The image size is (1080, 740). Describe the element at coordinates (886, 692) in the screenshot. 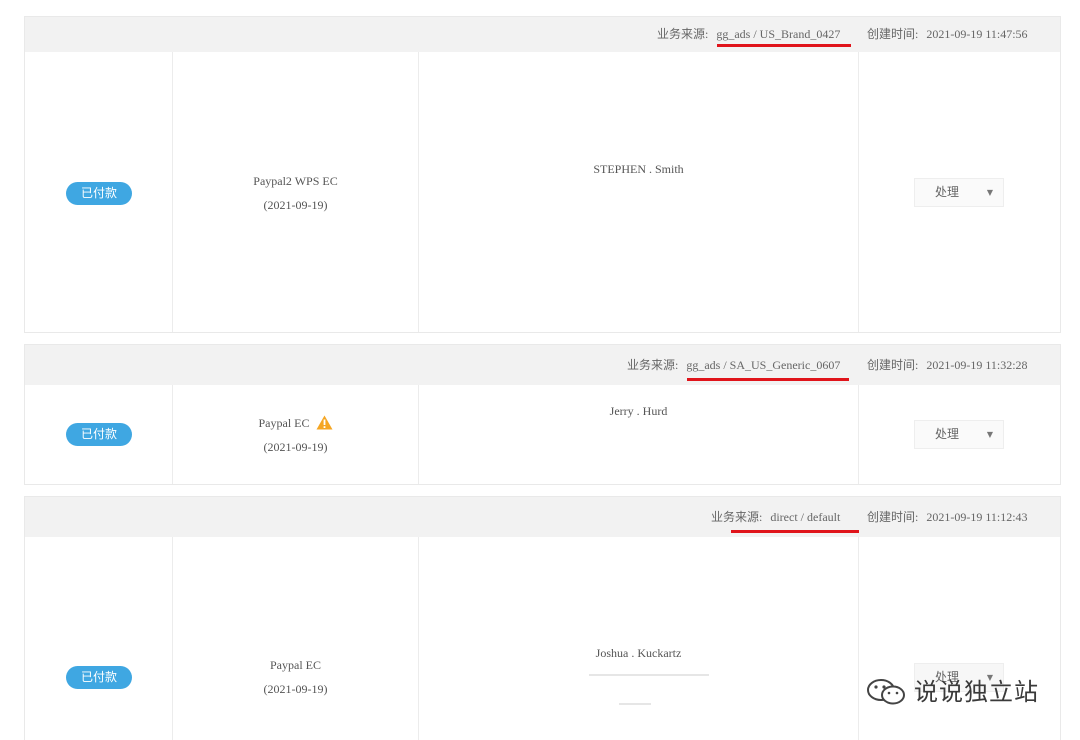

I see `wechat-icon` at that location.